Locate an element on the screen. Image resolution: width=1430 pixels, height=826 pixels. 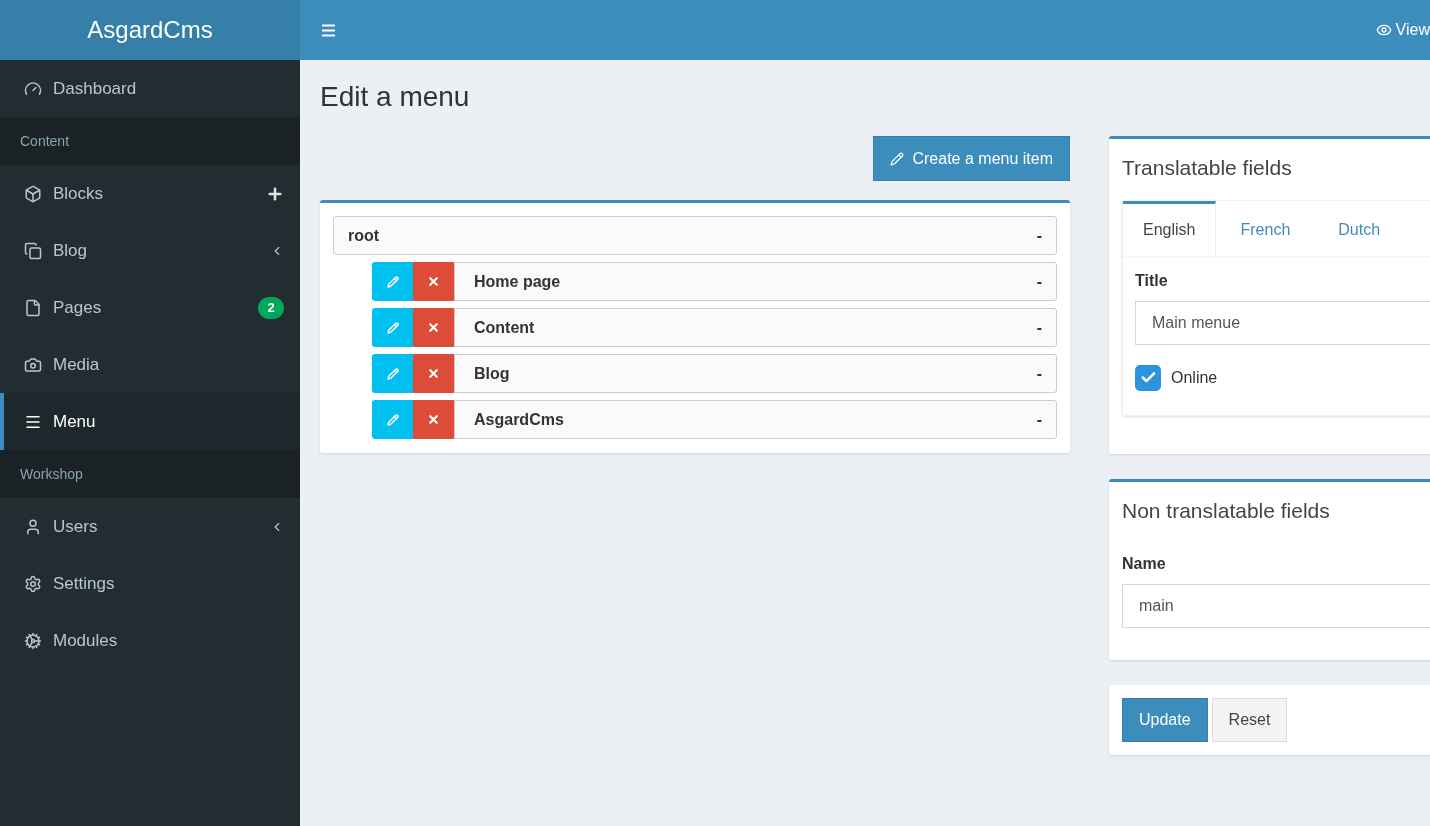
sidebar-item: Dashboard is located at coordinates (150, 88).